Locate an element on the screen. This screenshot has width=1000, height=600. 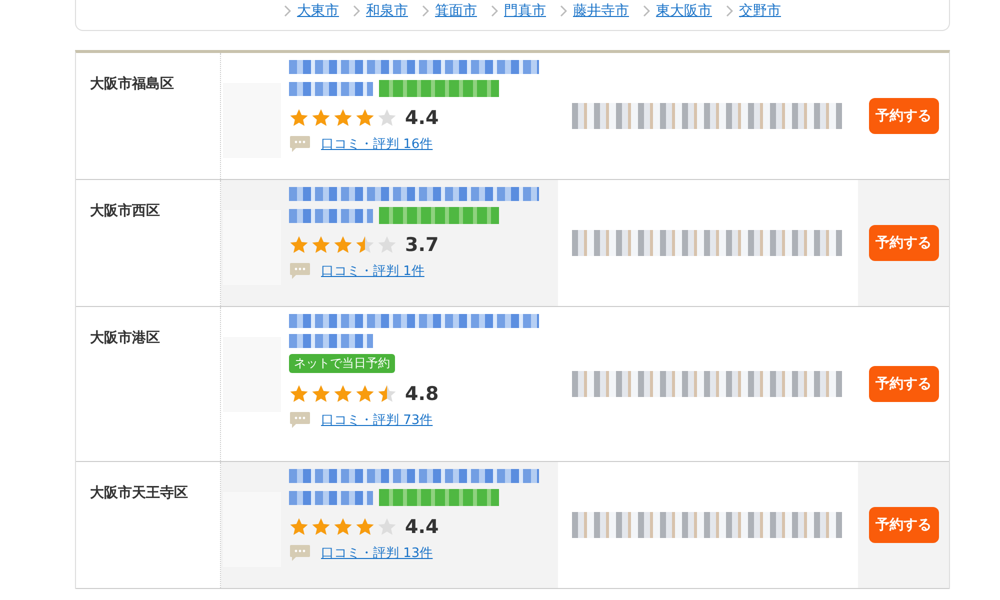
area-link: 東大阪市 is located at coordinates (684, 11).